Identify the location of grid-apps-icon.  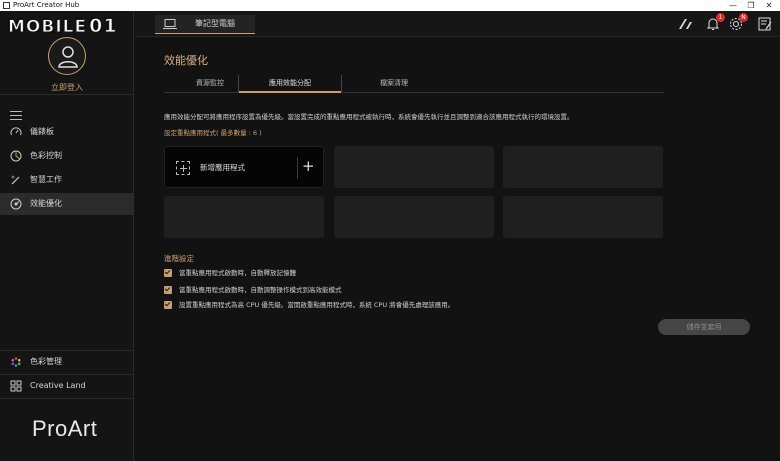
(16, 386).